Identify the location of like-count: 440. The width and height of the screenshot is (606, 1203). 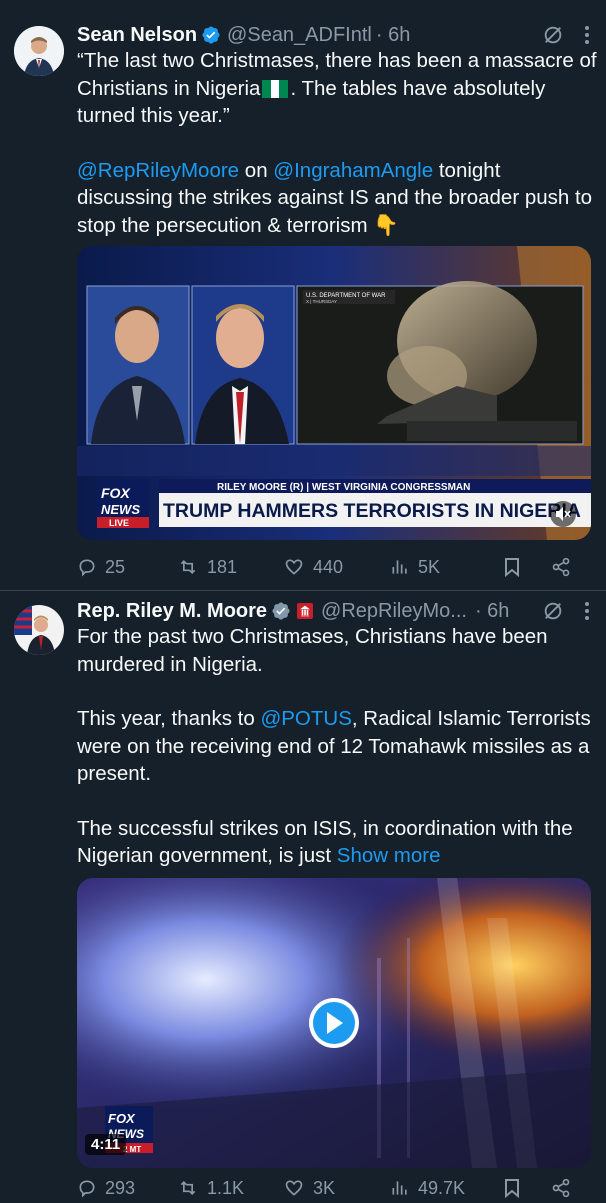
(328, 566).